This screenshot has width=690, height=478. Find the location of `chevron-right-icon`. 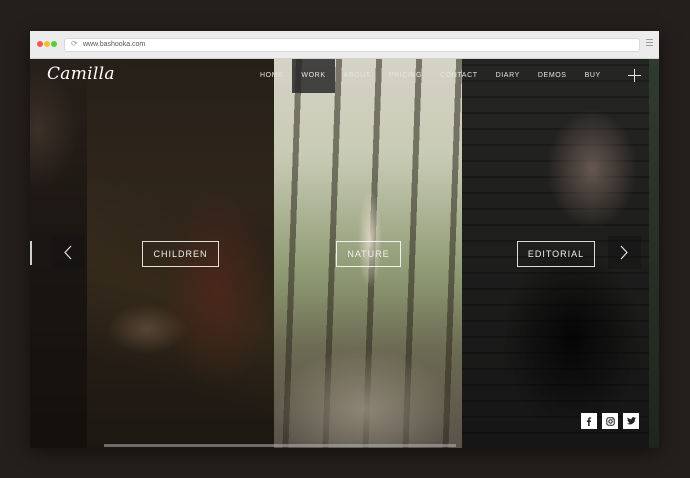

chevron-right-icon is located at coordinates (624, 252).